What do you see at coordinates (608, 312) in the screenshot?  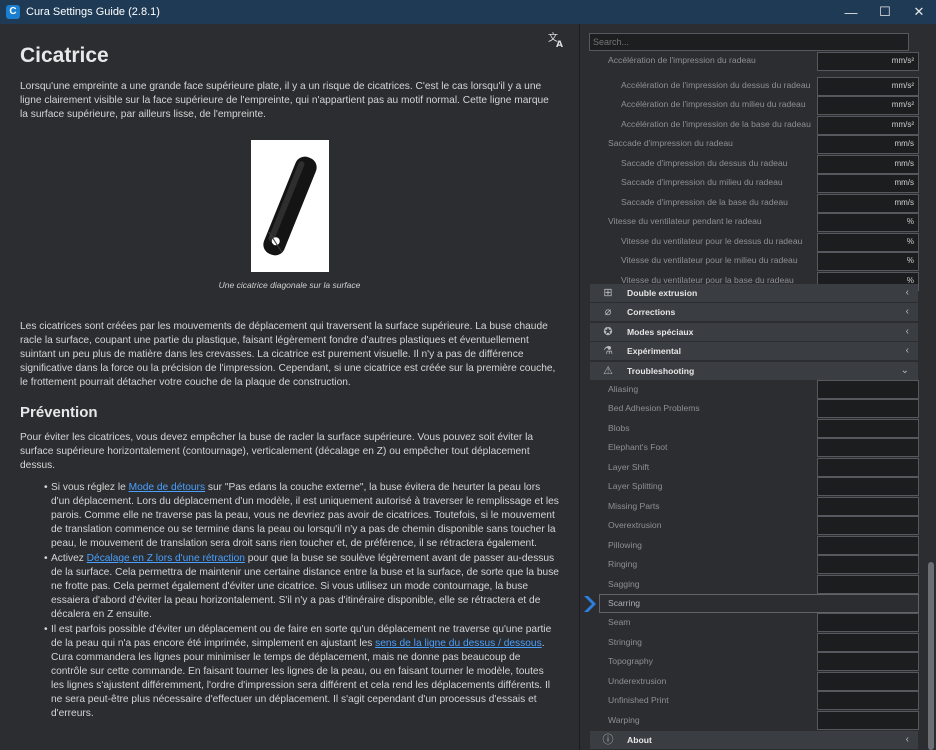 I see `corrections-icon: ⌀` at bounding box center [608, 312].